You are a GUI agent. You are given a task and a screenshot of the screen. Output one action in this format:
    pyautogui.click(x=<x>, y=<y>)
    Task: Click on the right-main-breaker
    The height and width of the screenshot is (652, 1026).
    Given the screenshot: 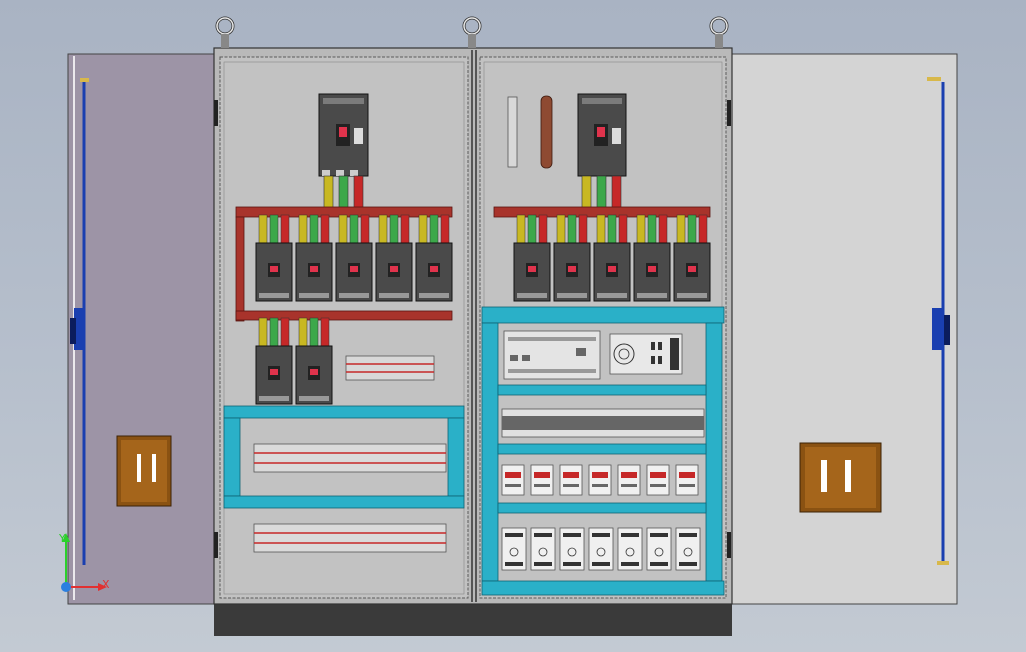 What is the action you would take?
    pyautogui.click(x=602, y=135)
    